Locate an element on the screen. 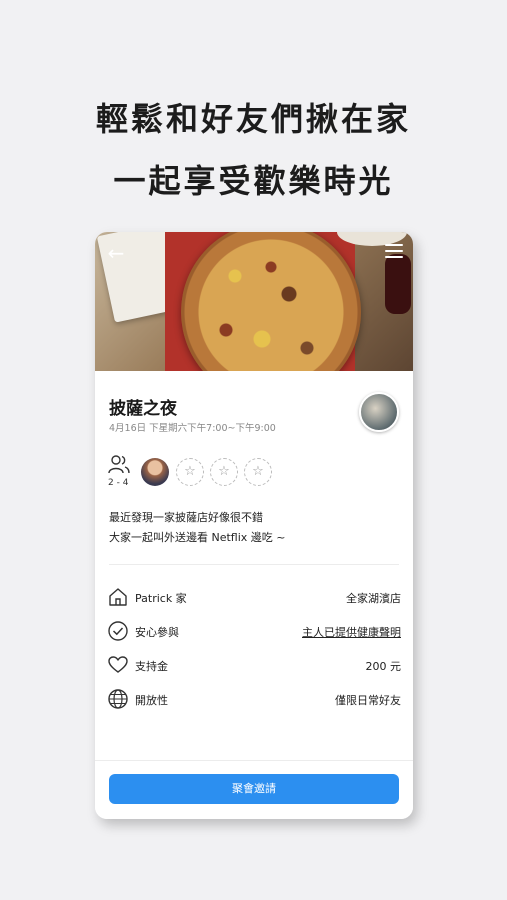 Image resolution: width=507 pixels, height=900 pixels. check-circle-icon is located at coordinates (118, 631).